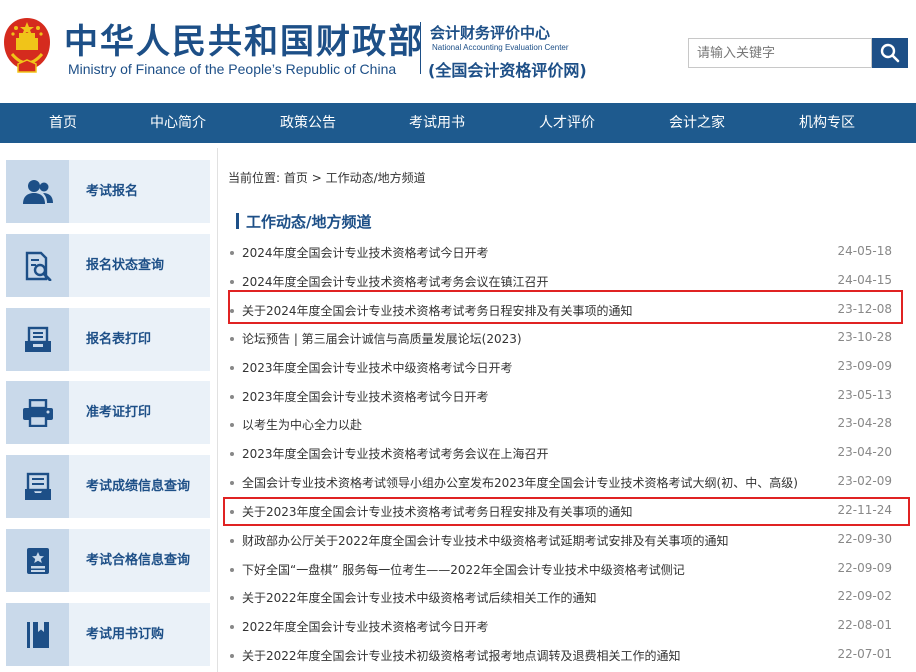 The height and width of the screenshot is (672, 916). What do you see at coordinates (254, 178) in the screenshot?
I see `breadcrumb-prefix: 当前位置:` at bounding box center [254, 178].